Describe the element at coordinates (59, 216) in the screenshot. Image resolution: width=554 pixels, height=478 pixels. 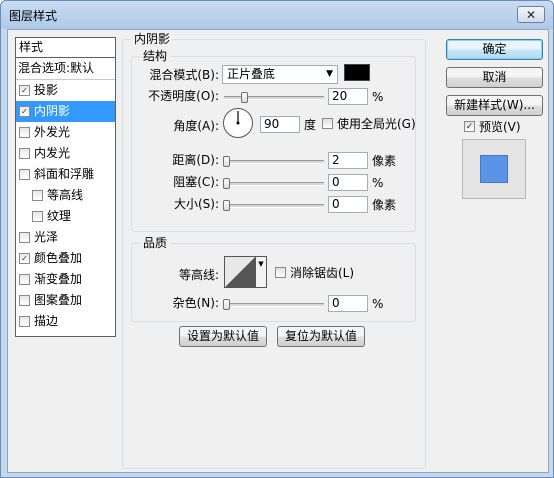
I see `style-item-label: 纹理` at that location.